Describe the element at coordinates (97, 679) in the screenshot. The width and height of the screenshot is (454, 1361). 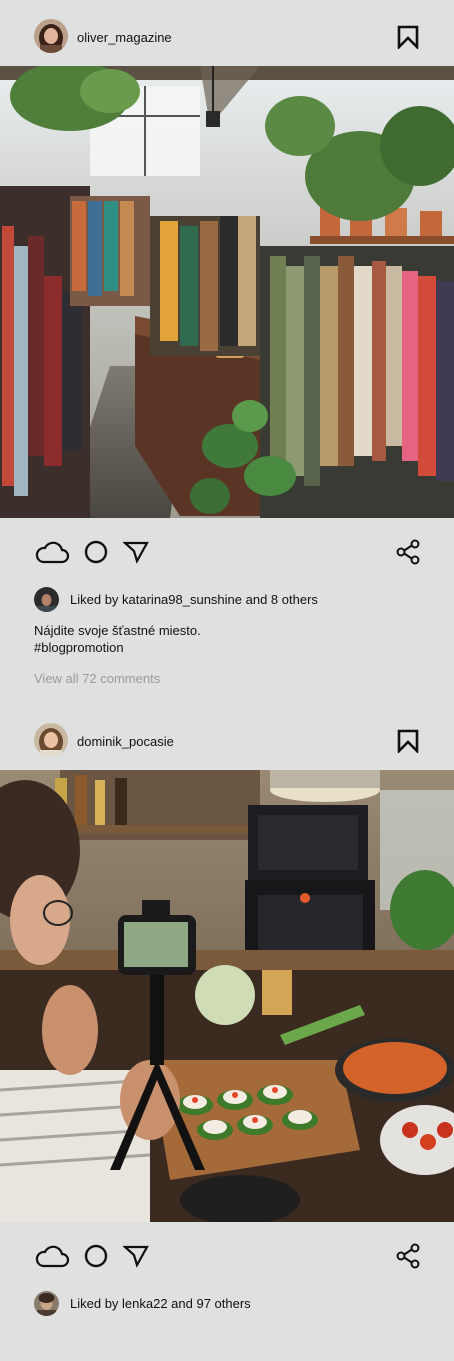
I see `view-comments-link: View all 72 comments` at that location.